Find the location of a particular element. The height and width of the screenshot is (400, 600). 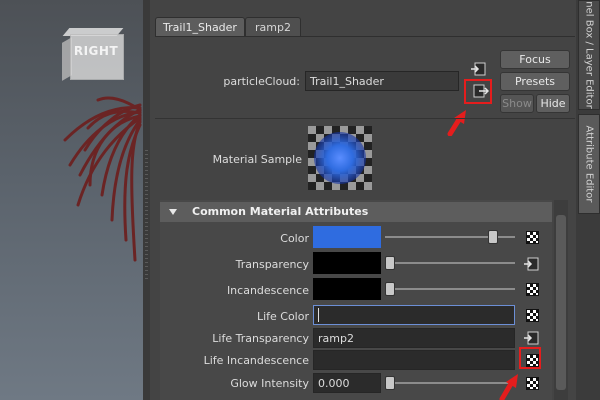

life-transparency-connection-icon is located at coordinates (531, 338).